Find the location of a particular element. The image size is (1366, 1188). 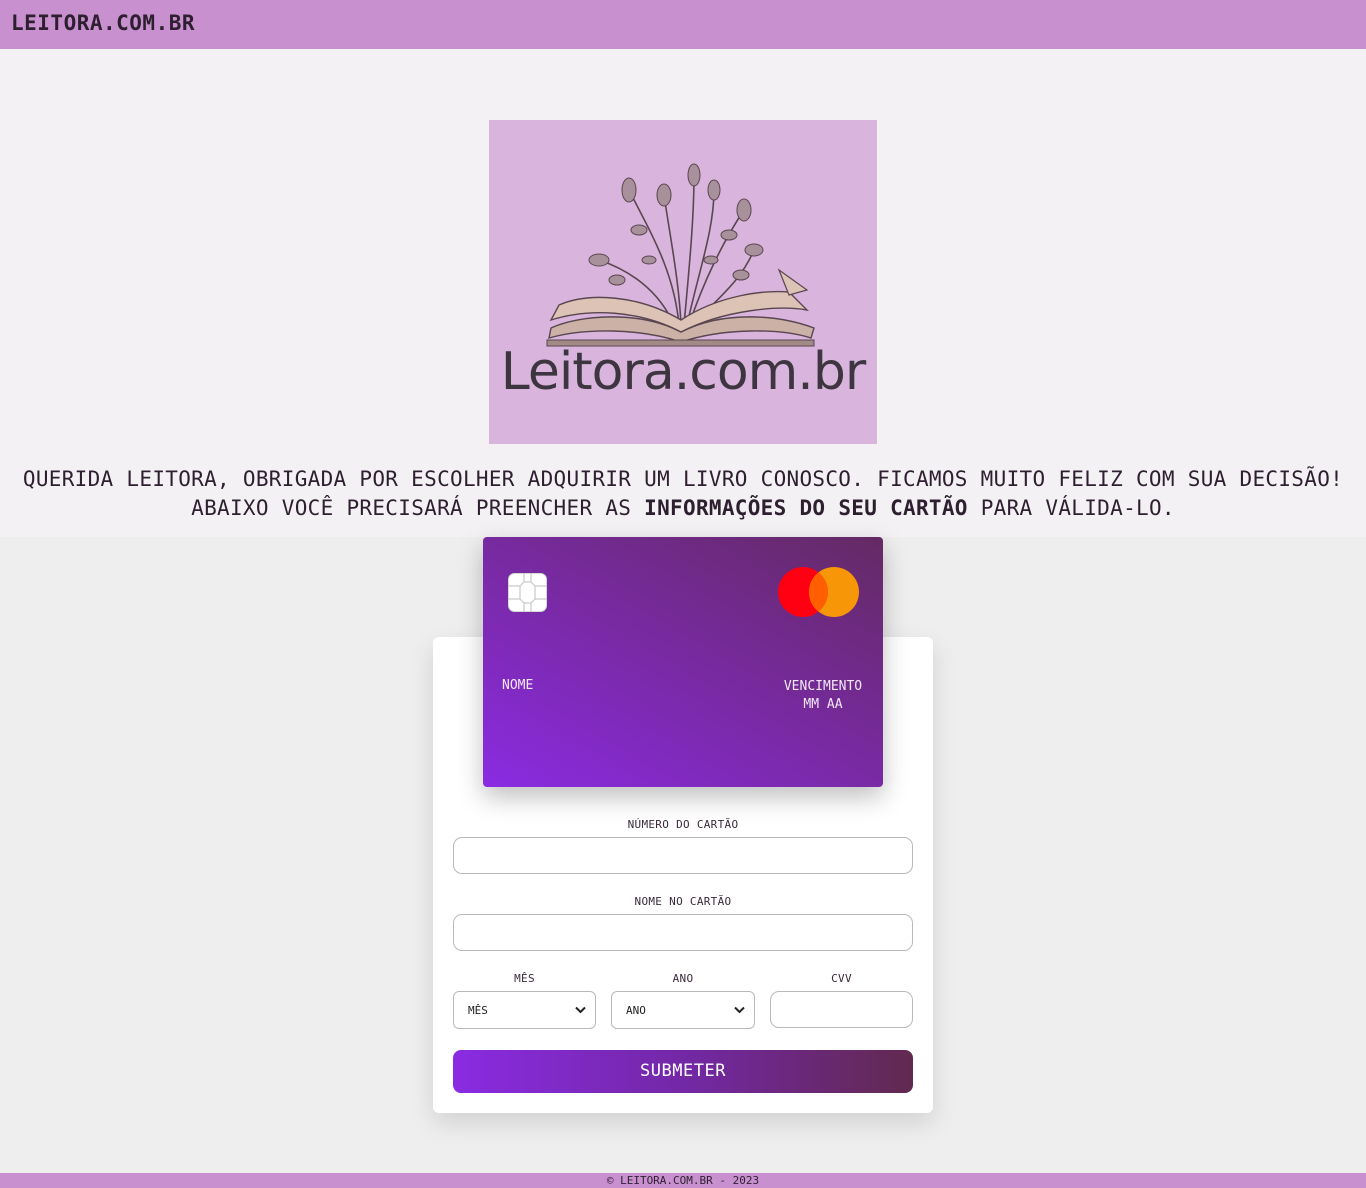

year-select: ANO is located at coordinates (683, 1010).